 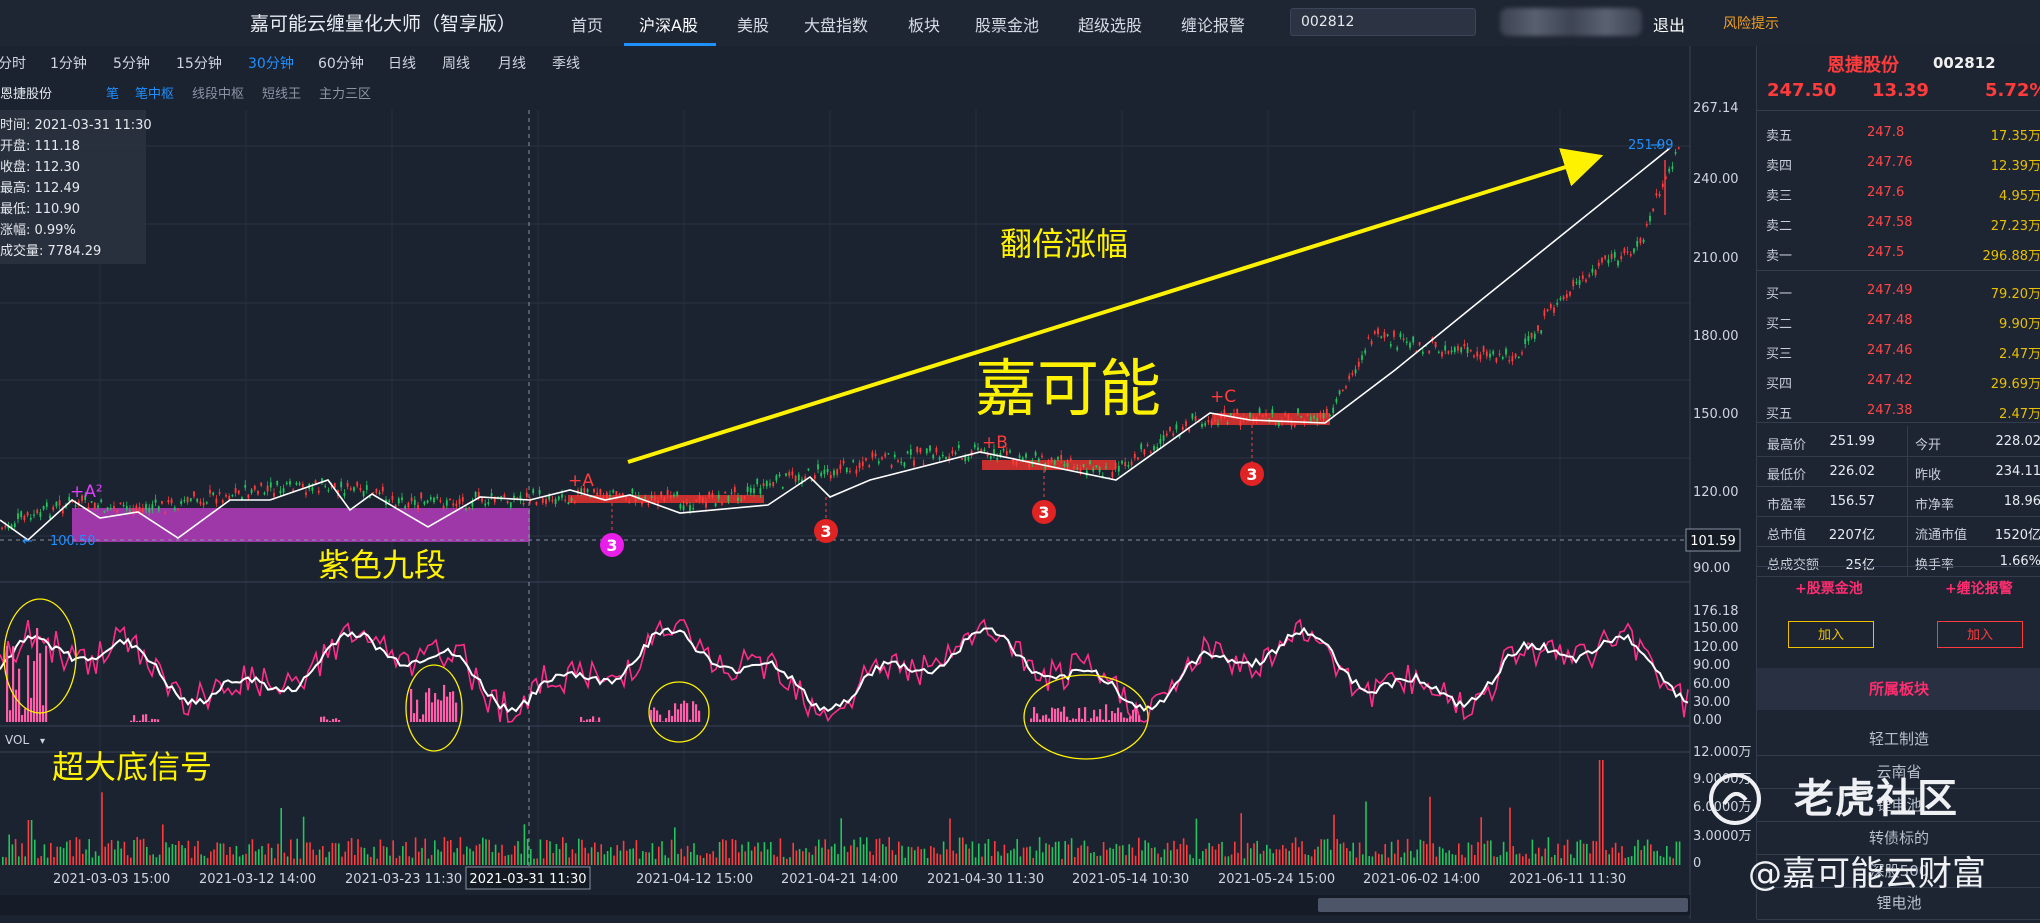 What do you see at coordinates (42, 741) in the screenshot?
I see `vol-dropdown-icon: ▾` at bounding box center [42, 741].